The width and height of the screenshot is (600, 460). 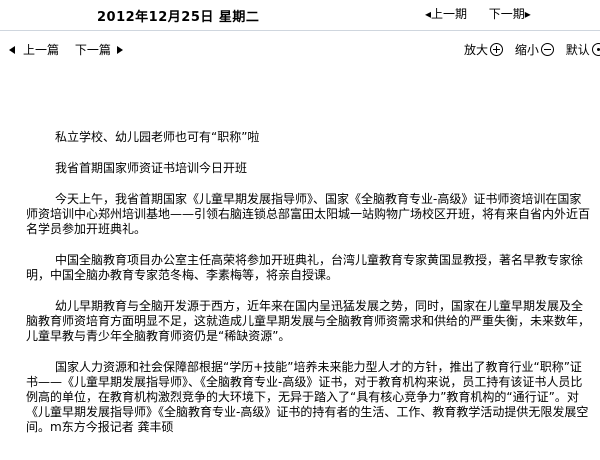 What do you see at coordinates (92, 50) in the screenshot?
I see `next-article-label: 下一篇` at bounding box center [92, 50].